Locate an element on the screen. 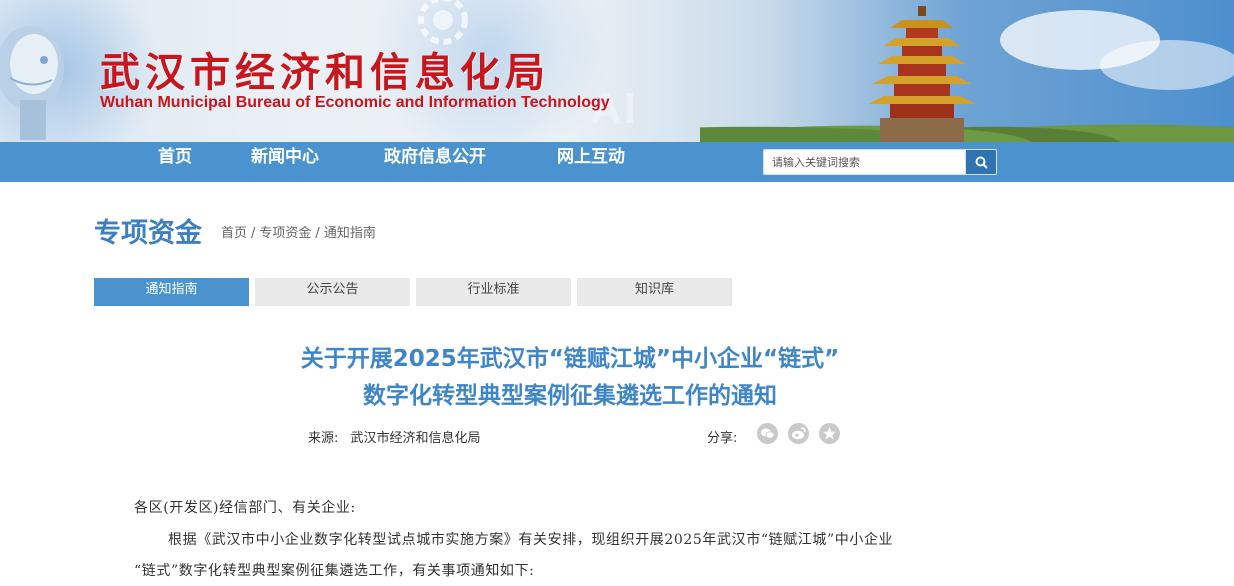 Image resolution: width=1234 pixels, height=586 pixels. tab-knowledge-base: 知识库 is located at coordinates (654, 292).